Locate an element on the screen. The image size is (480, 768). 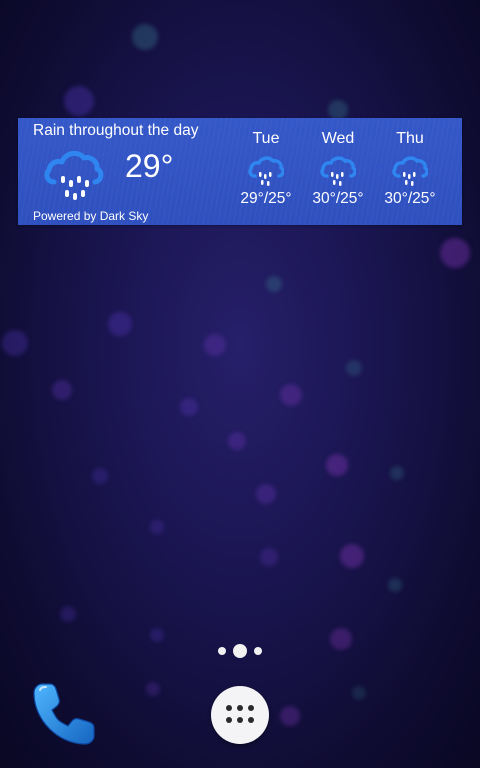
phone-app-button is located at coordinates (64, 714).